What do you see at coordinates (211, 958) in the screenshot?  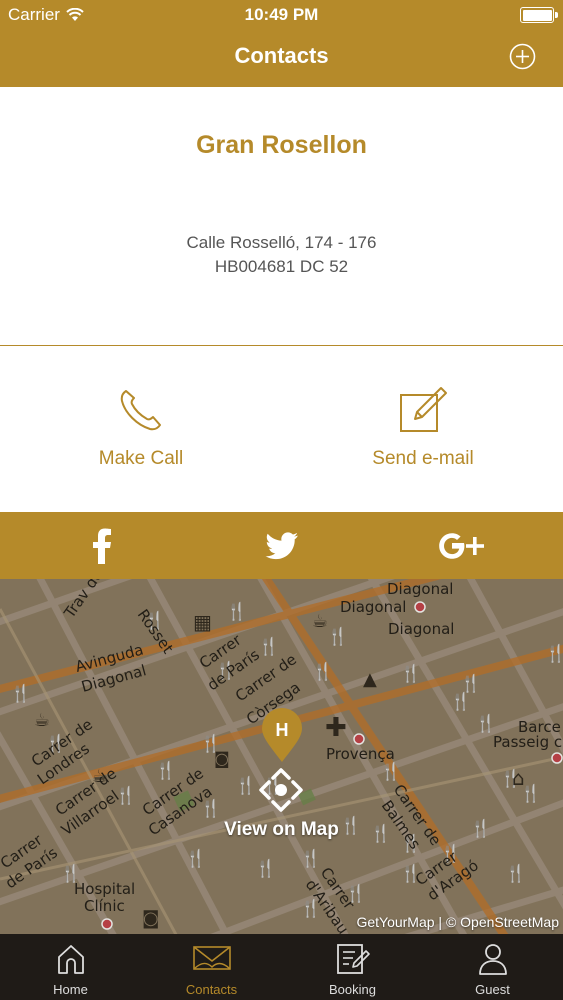 I see `envelope-icon` at bounding box center [211, 958].